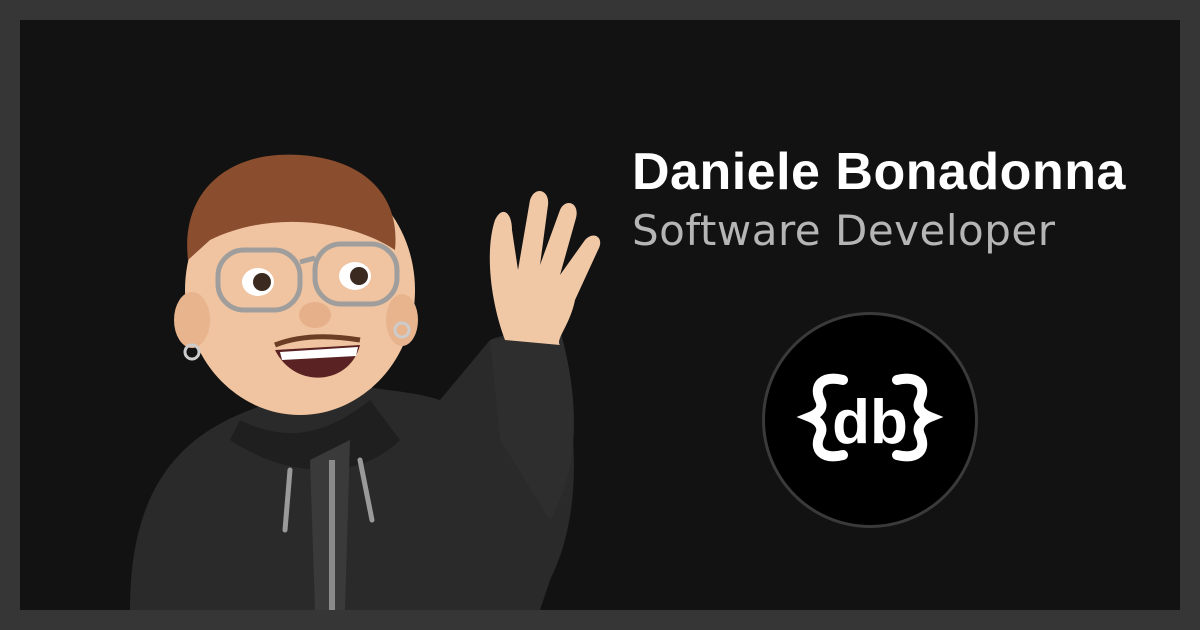 The width and height of the screenshot is (1200, 630). Describe the element at coordinates (879, 172) in the screenshot. I see `profile-name: Daniele Bonadonna` at that location.